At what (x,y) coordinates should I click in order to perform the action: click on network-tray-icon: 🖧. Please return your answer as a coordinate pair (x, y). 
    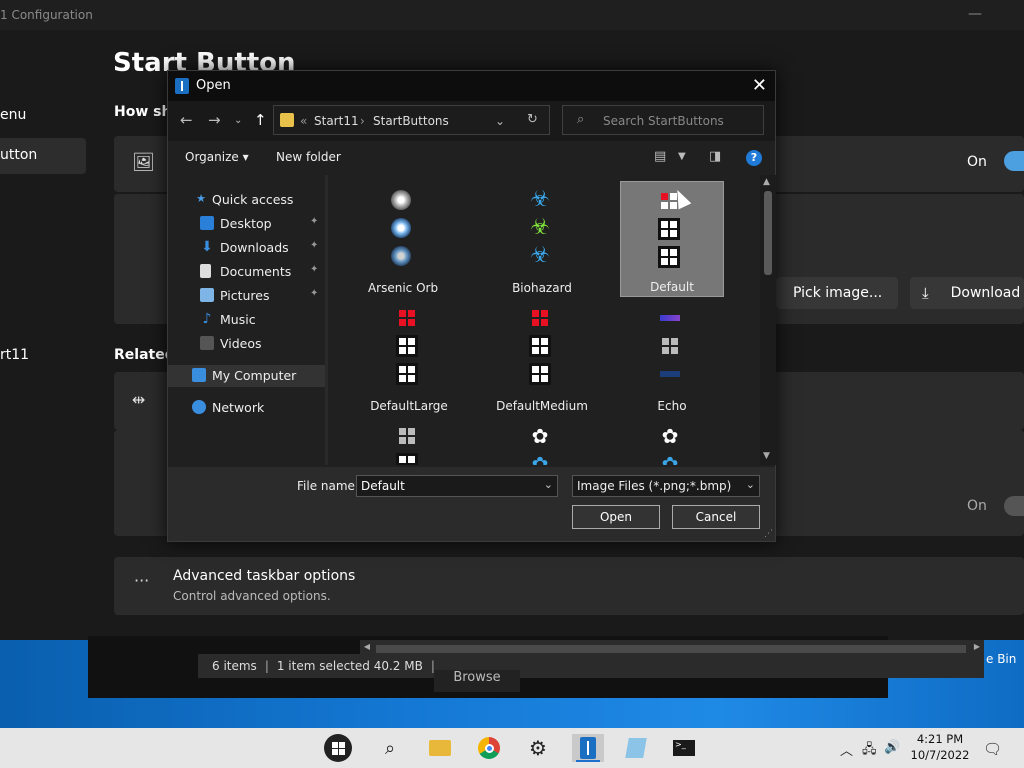
    Looking at the image, I should click on (869, 751).